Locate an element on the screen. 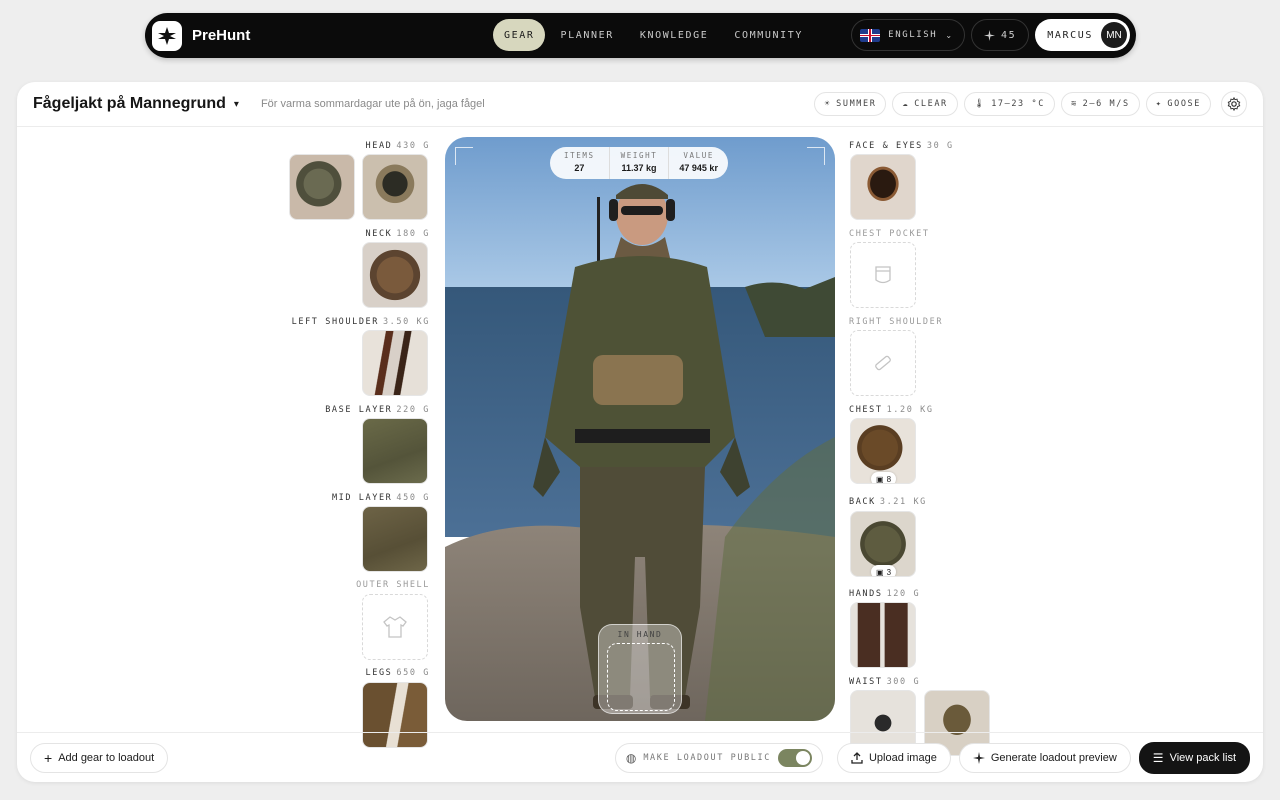 Image resolution: width=1280 pixels, height=800 pixels. season-label: SUMMER is located at coordinates (856, 104).